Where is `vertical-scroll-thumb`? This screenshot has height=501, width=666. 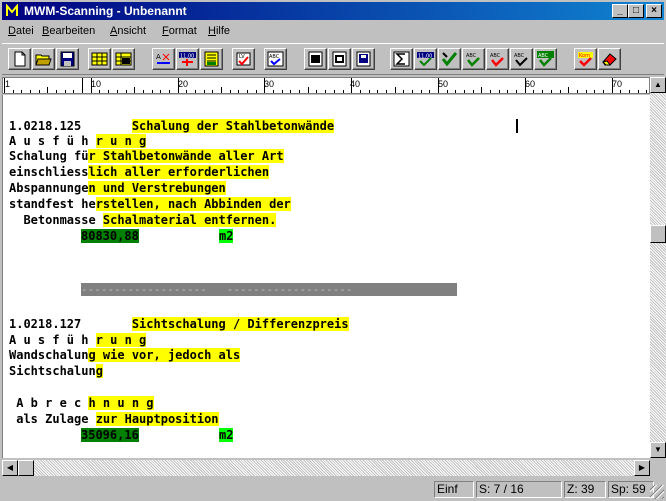
vertical-scroll-thumb is located at coordinates (658, 234).